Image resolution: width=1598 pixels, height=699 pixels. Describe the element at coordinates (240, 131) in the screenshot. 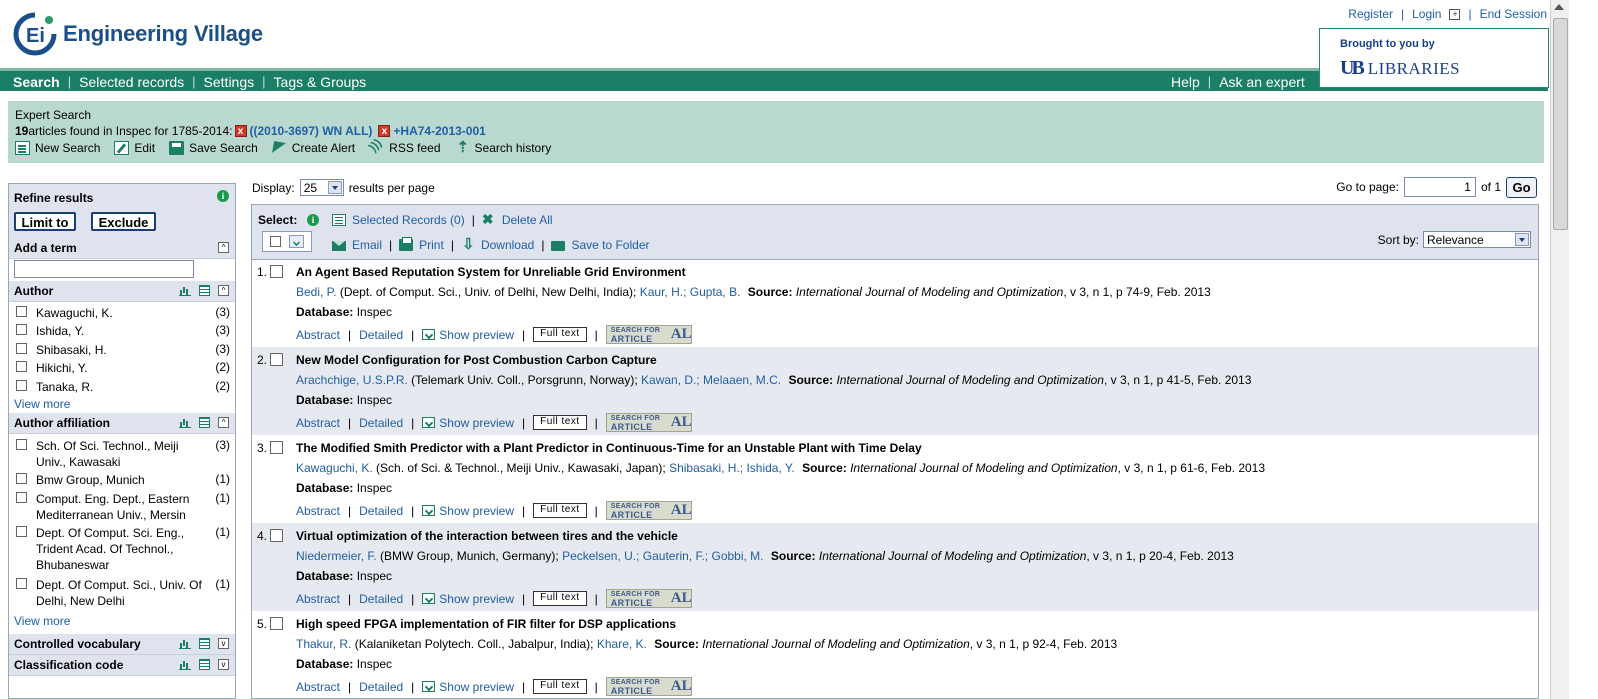

I see `remove-query1-icon: x` at that location.